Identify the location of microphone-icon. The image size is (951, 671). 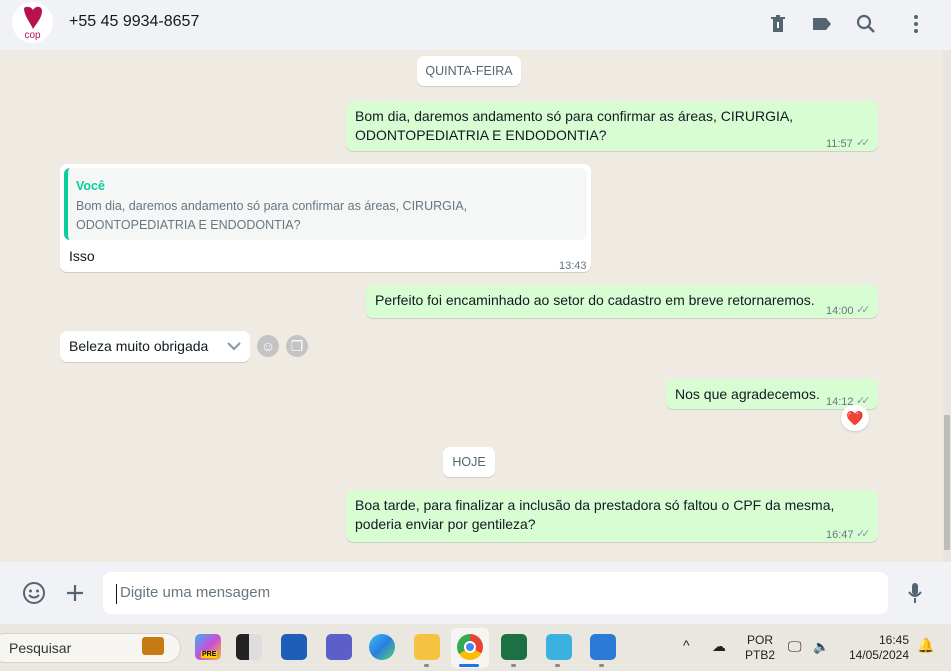
(915, 593).